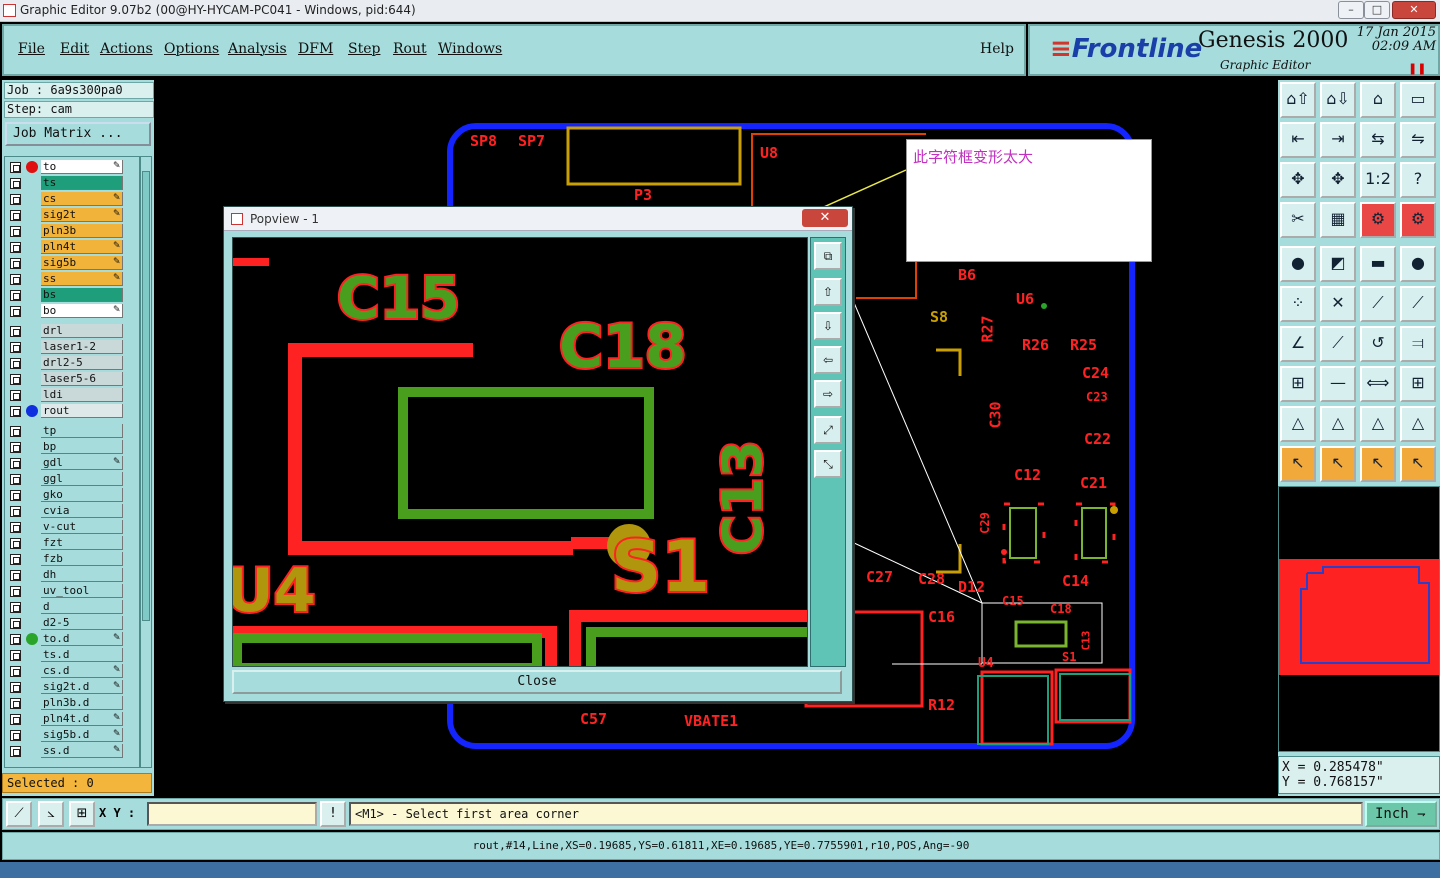  Describe the element at coordinates (1378, 344) in the screenshot. I see `tool-button: ↺` at that location.